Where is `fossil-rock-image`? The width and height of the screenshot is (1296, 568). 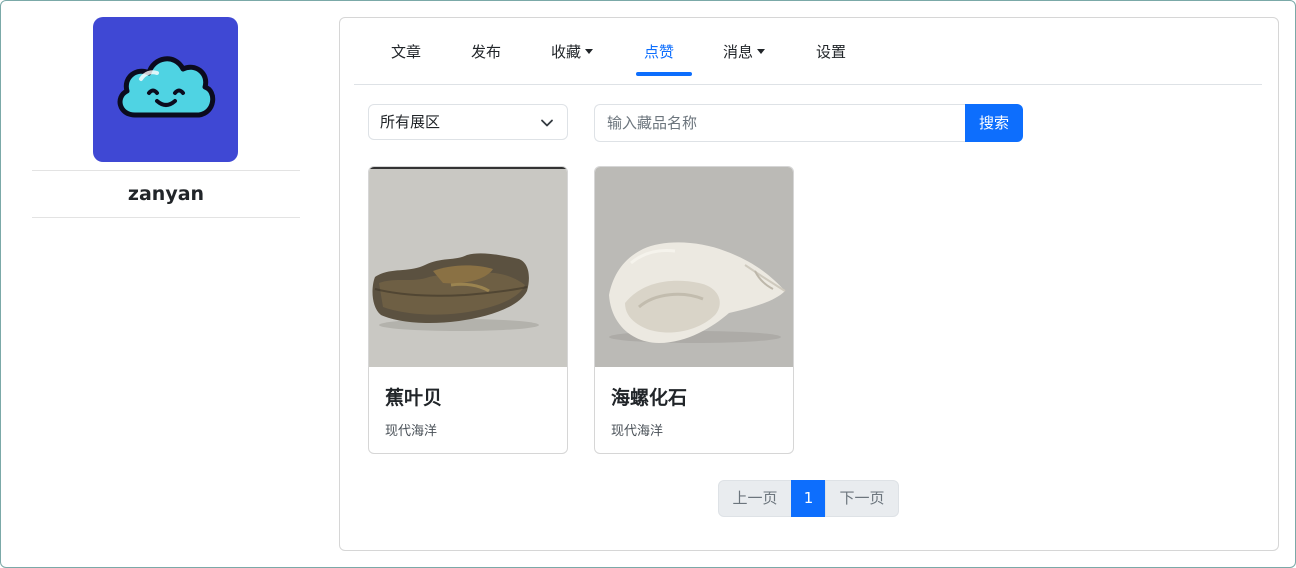
fossil-rock-image is located at coordinates (468, 267).